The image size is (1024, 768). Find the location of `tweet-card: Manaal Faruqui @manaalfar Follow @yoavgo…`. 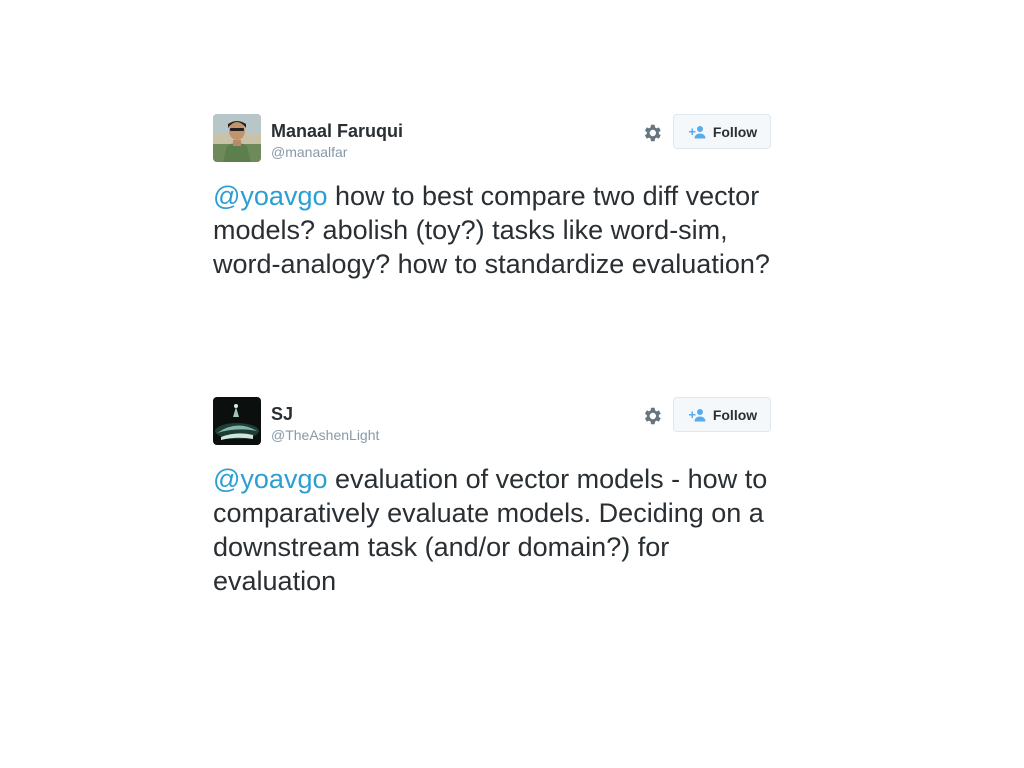

tweet-card: Manaal Faruqui @manaalfar Follow @yoavgo… is located at coordinates (493, 197).